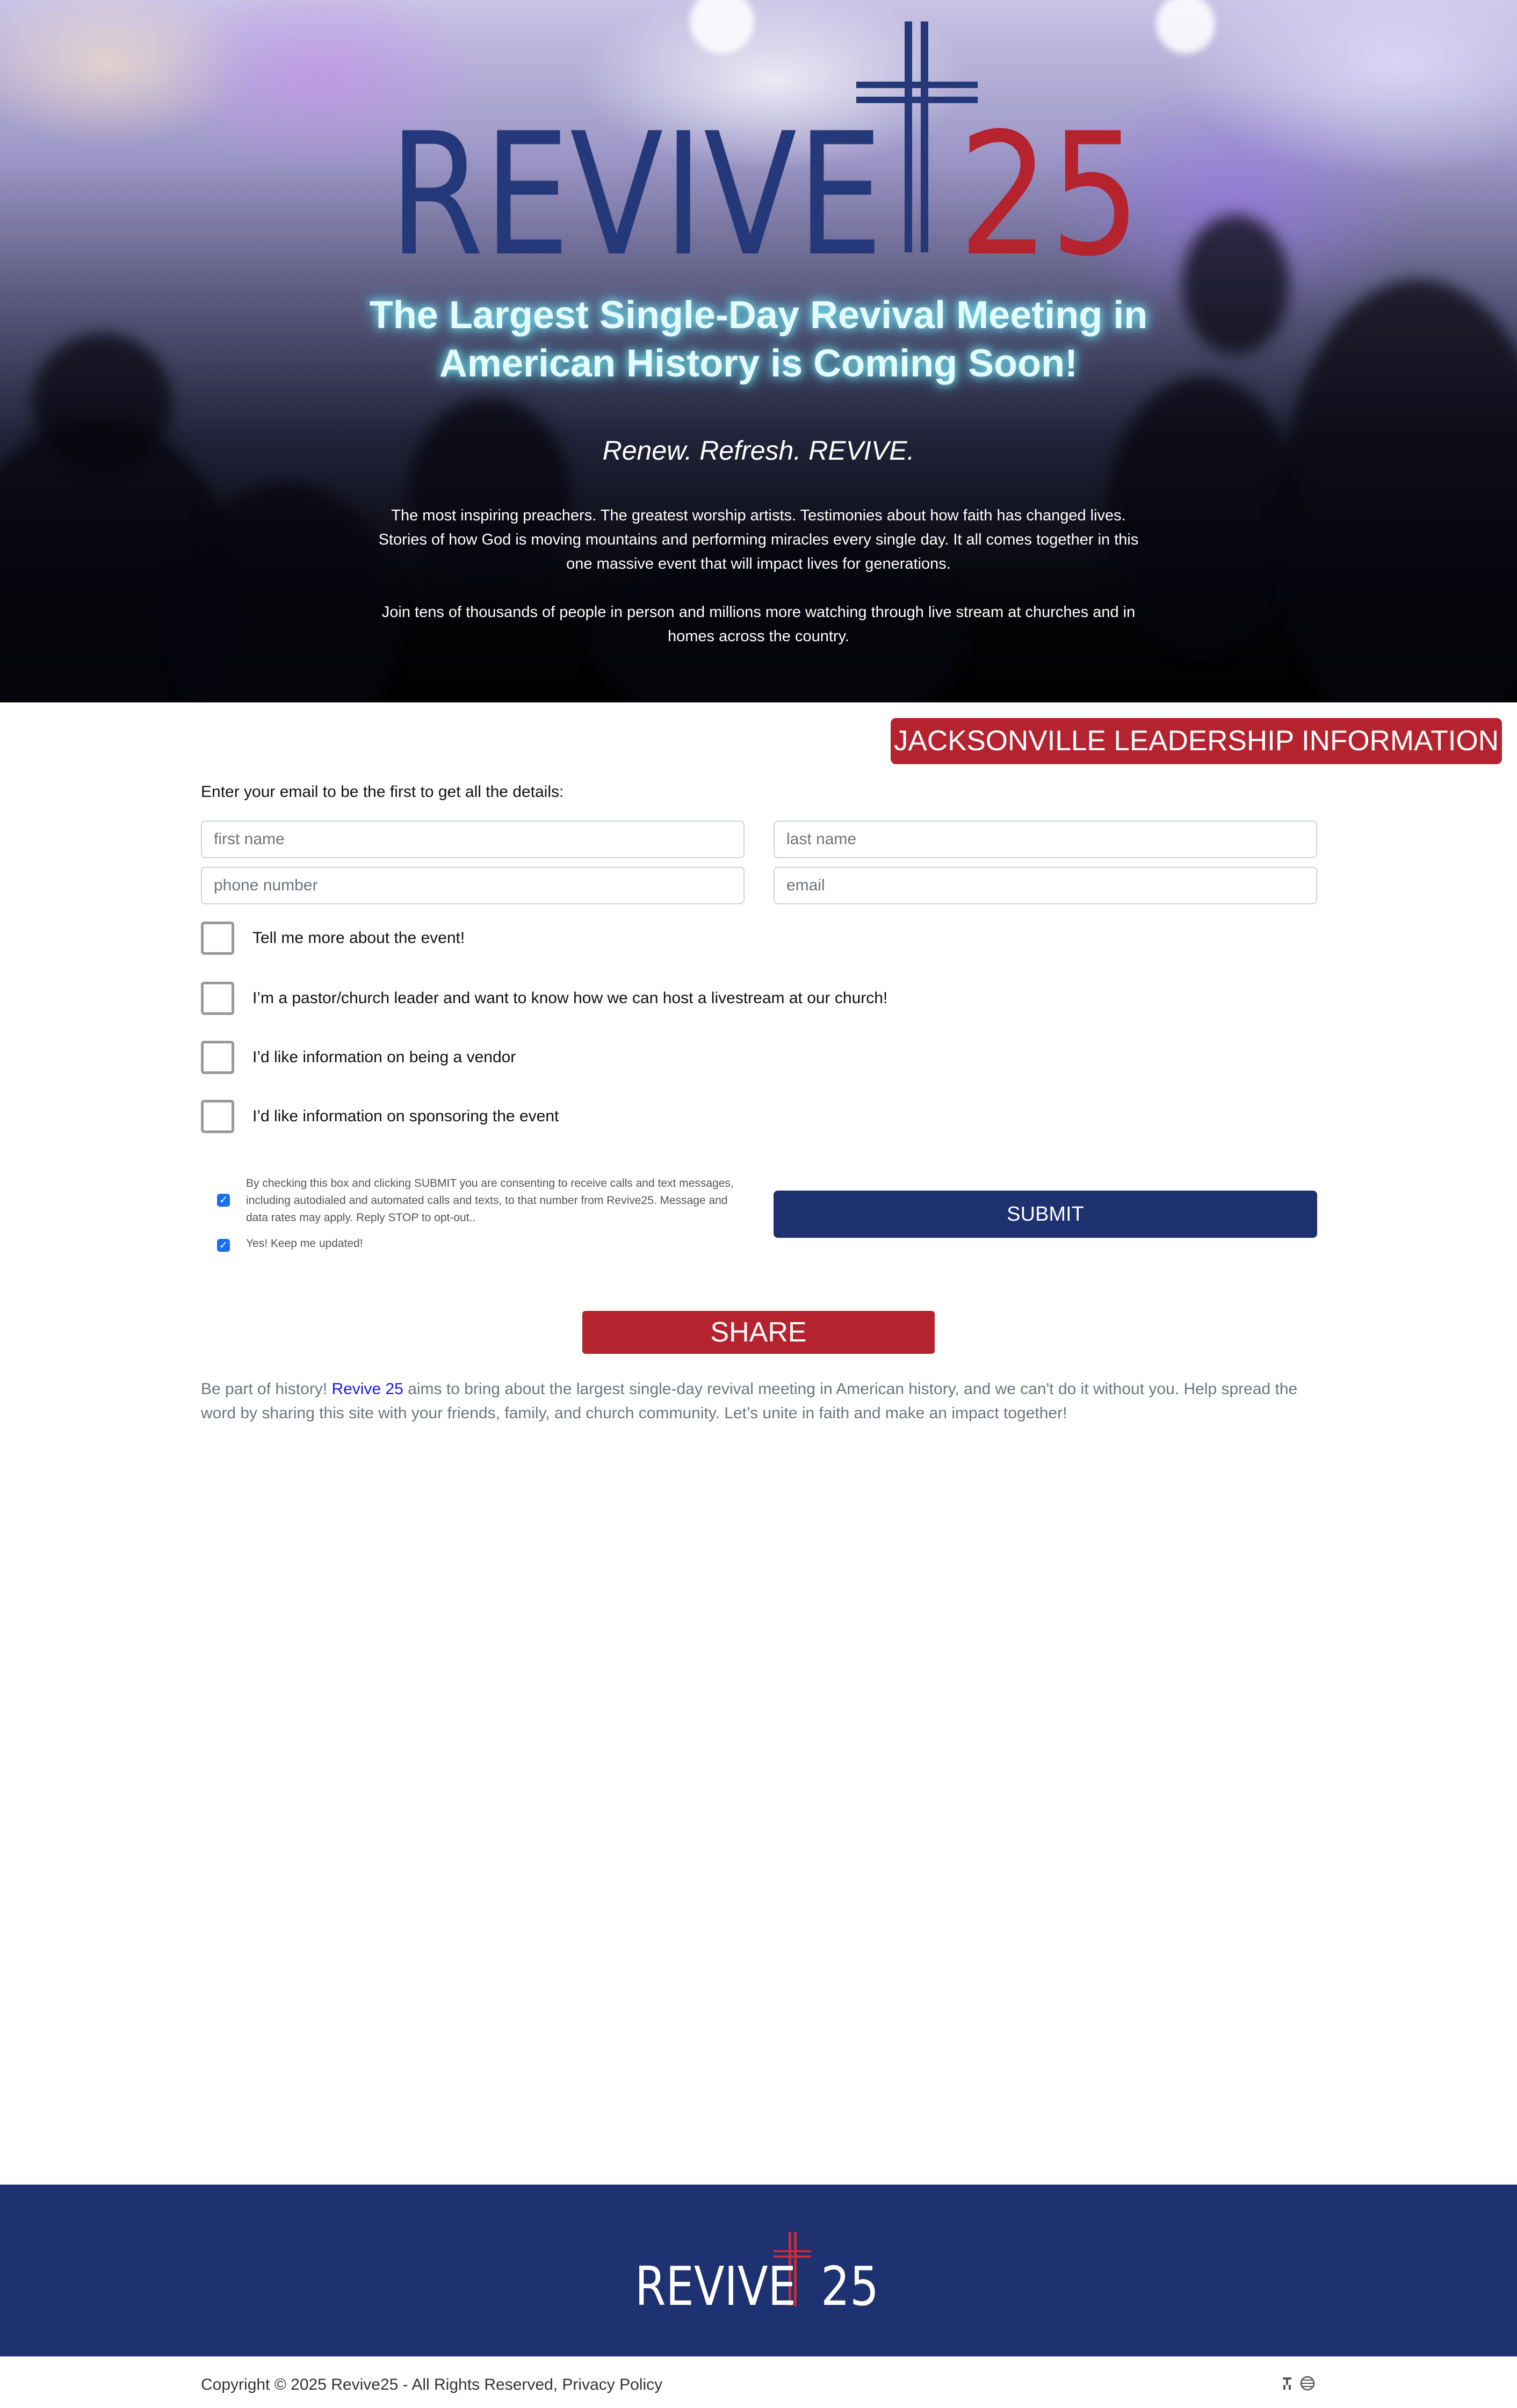 This screenshot has height=2408, width=1517. What do you see at coordinates (1298, 2383) in the screenshot?
I see `footer-icons` at bounding box center [1298, 2383].